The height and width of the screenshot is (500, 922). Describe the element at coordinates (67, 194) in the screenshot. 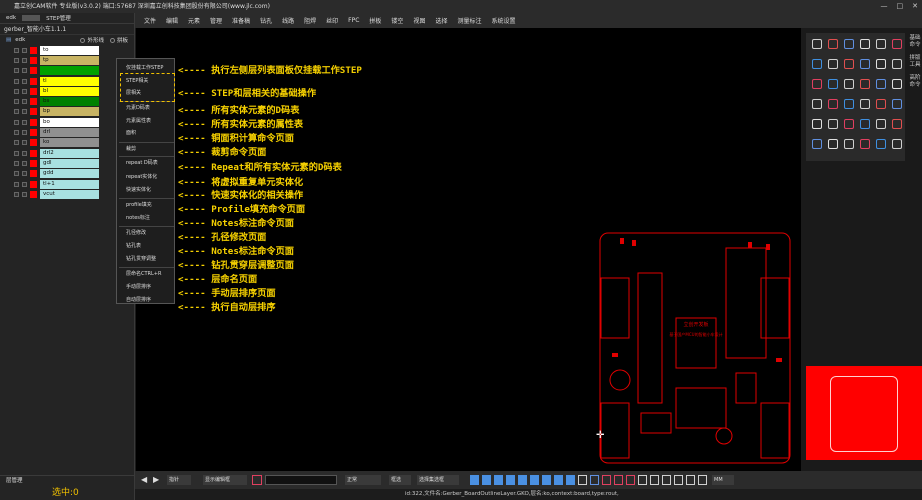

I see `layer-row: vcut` at that location.